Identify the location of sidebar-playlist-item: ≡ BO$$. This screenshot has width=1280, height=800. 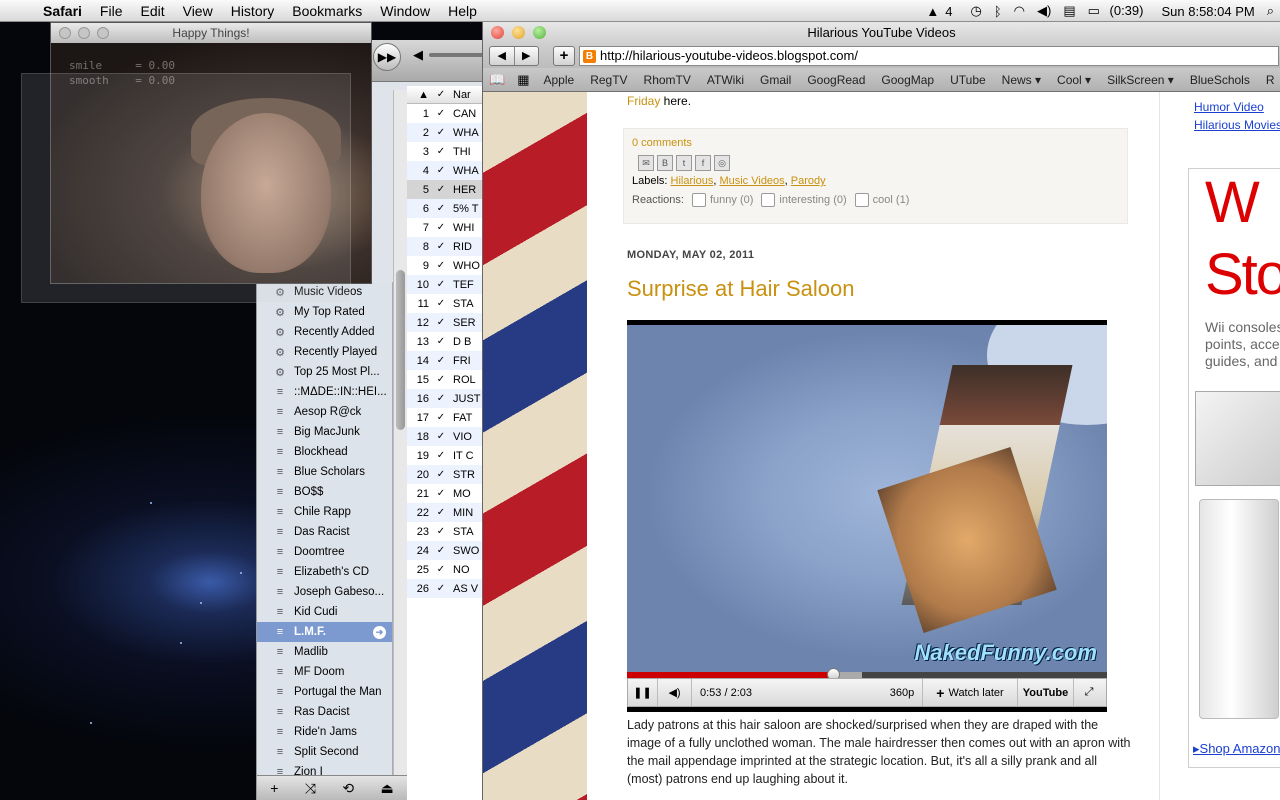
(324, 492).